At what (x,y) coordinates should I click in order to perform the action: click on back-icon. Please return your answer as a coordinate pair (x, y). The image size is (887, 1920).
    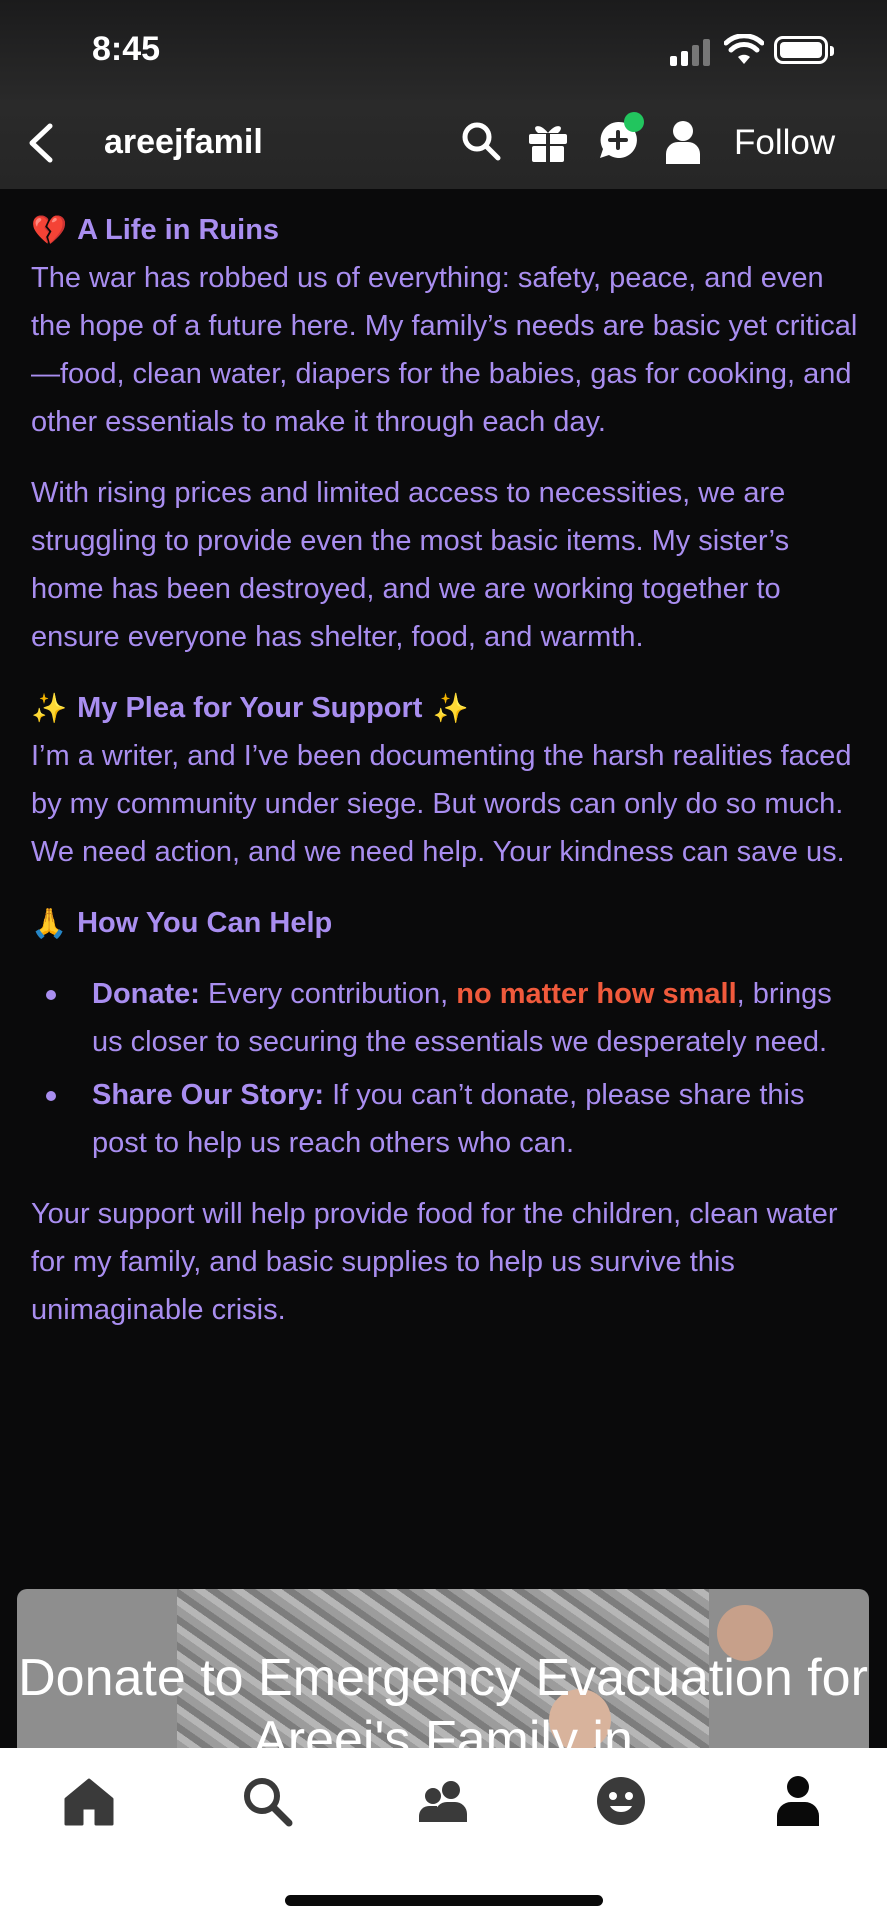
    Looking at the image, I should click on (42, 143).